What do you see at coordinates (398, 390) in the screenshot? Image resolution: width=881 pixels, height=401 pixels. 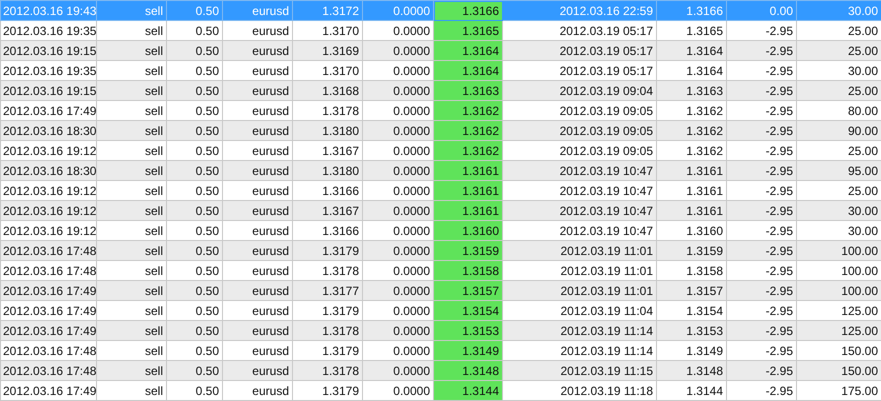 I see `table-cell: 0.0000` at bounding box center [398, 390].